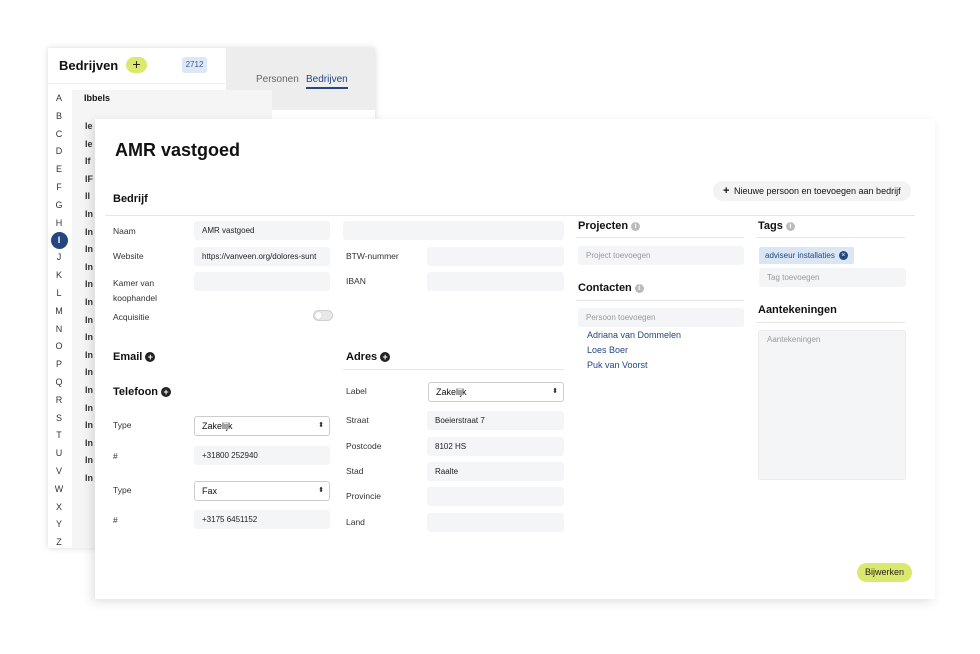 Image resolution: width=980 pixels, height=654 pixels. Describe the element at coordinates (323, 315) in the screenshot. I see `acquisitie-toggle` at that location.